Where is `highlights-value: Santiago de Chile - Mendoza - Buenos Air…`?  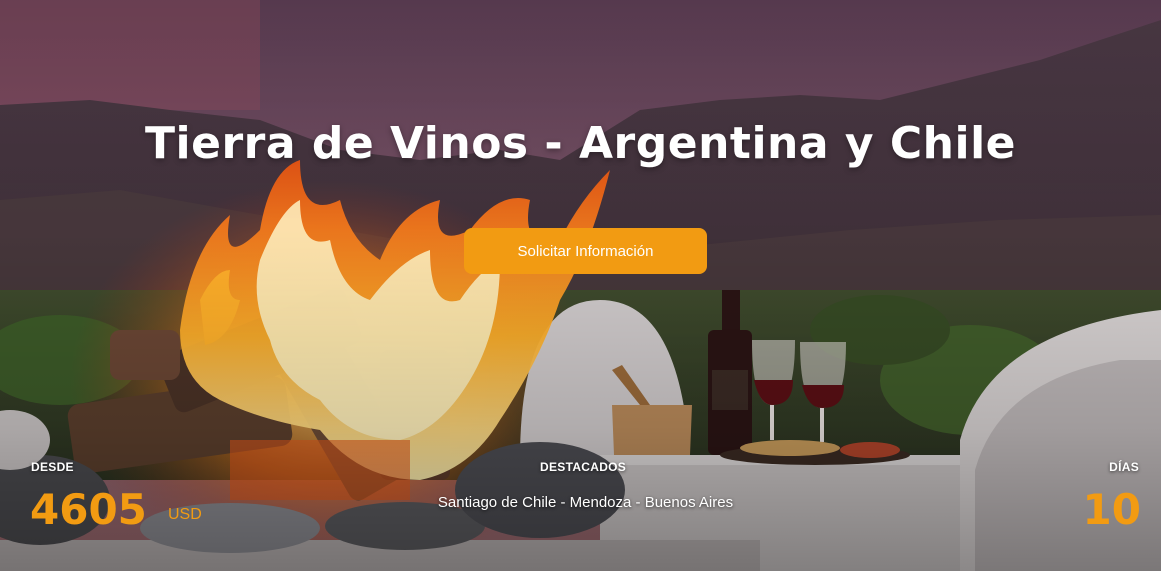 highlights-value: Santiago de Chile - Mendoza - Buenos Air… is located at coordinates (585, 502).